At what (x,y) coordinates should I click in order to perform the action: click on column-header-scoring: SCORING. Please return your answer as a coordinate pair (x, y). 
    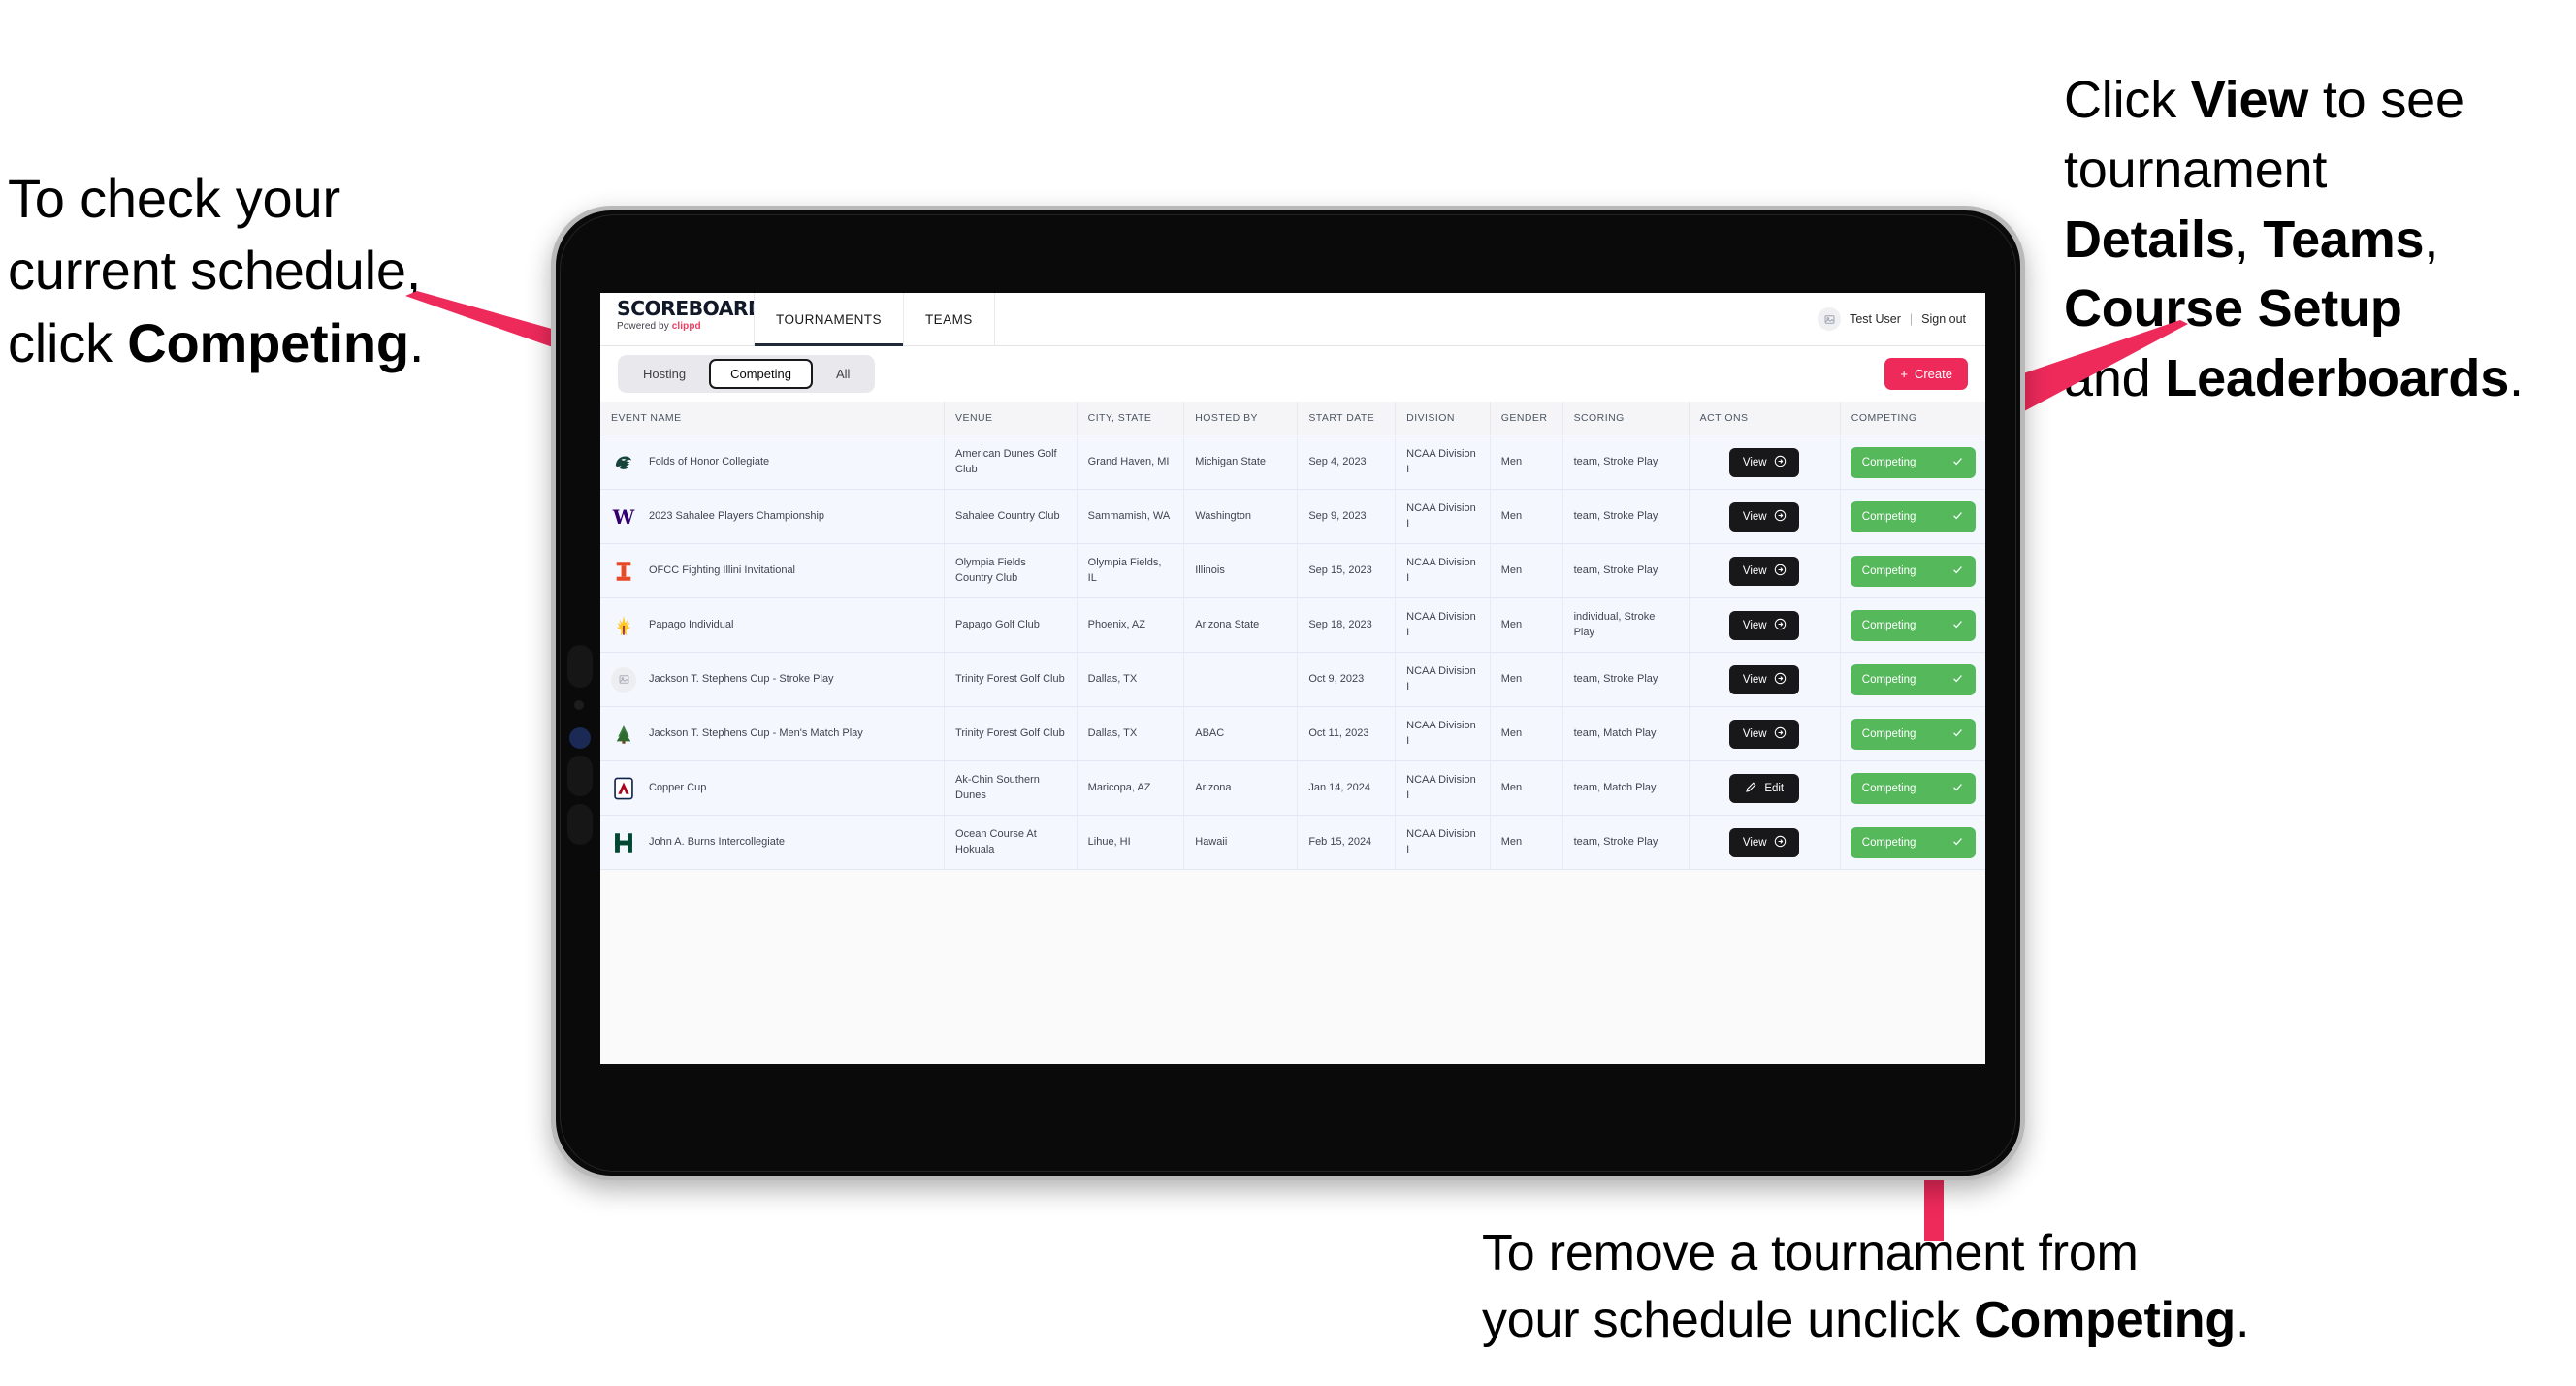
    Looking at the image, I should click on (1626, 418).